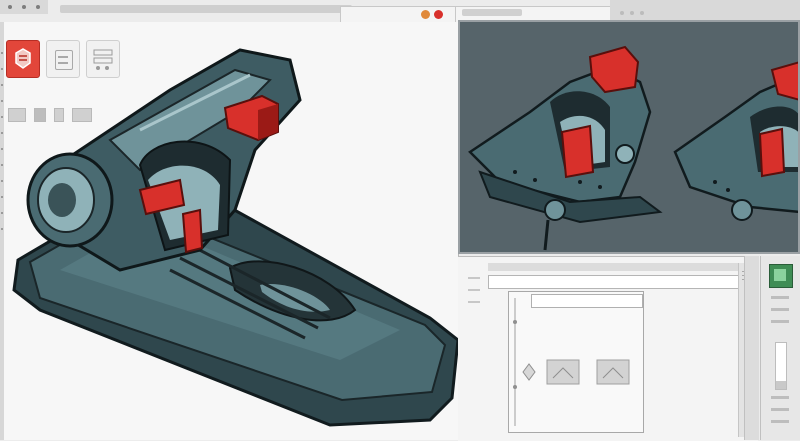  I want to click on right-sidebar, so click(780, 348).